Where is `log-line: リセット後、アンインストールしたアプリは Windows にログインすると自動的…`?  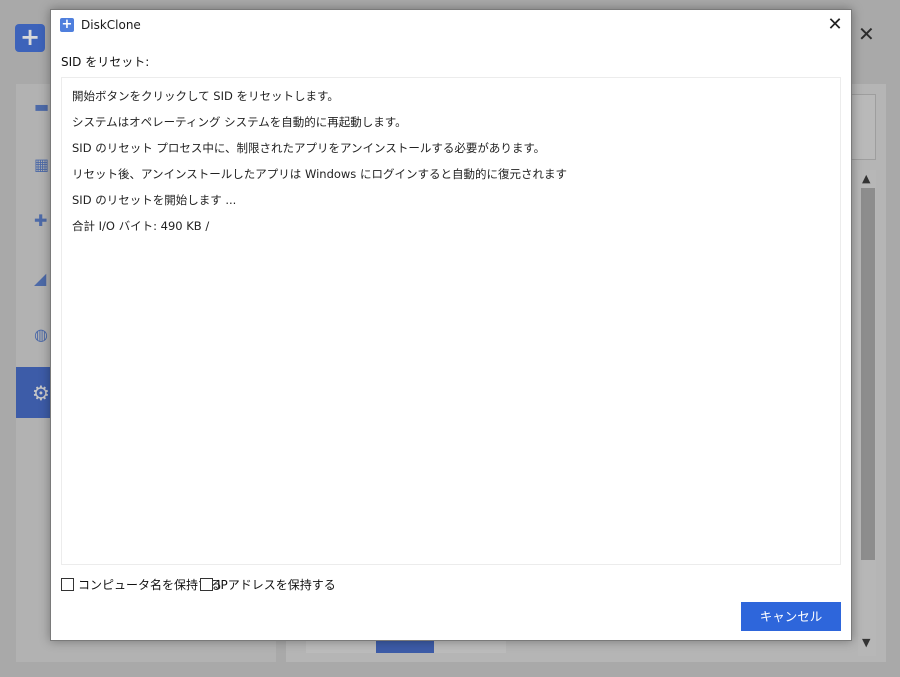
log-line: リセット後、アンインストールしたアプリは Windows にログインすると自動的… is located at coordinates (319, 174).